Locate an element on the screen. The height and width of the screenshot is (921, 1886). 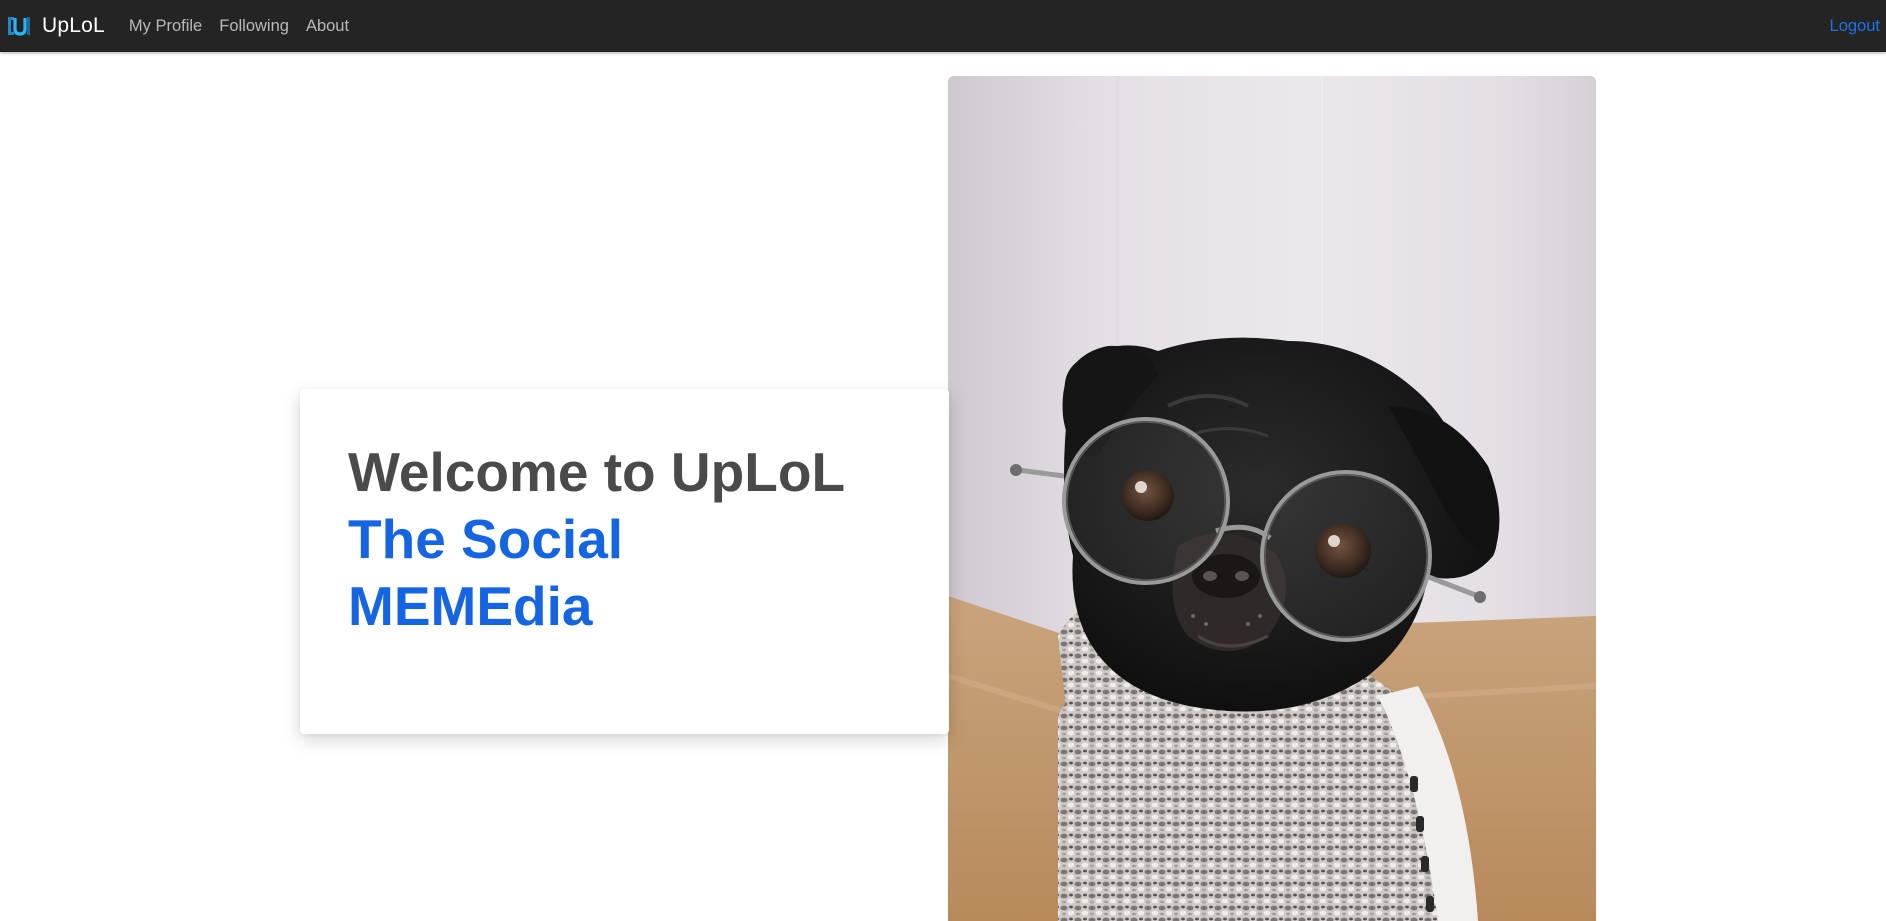
nav-following-link: Following is located at coordinates (254, 26).